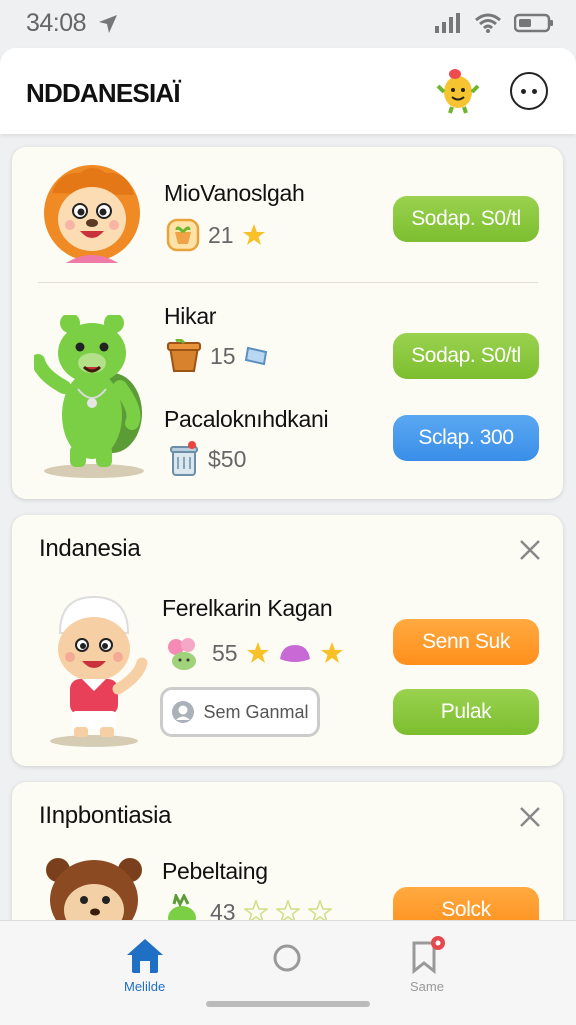  I want to click on status-time: 34:08, so click(56, 23).